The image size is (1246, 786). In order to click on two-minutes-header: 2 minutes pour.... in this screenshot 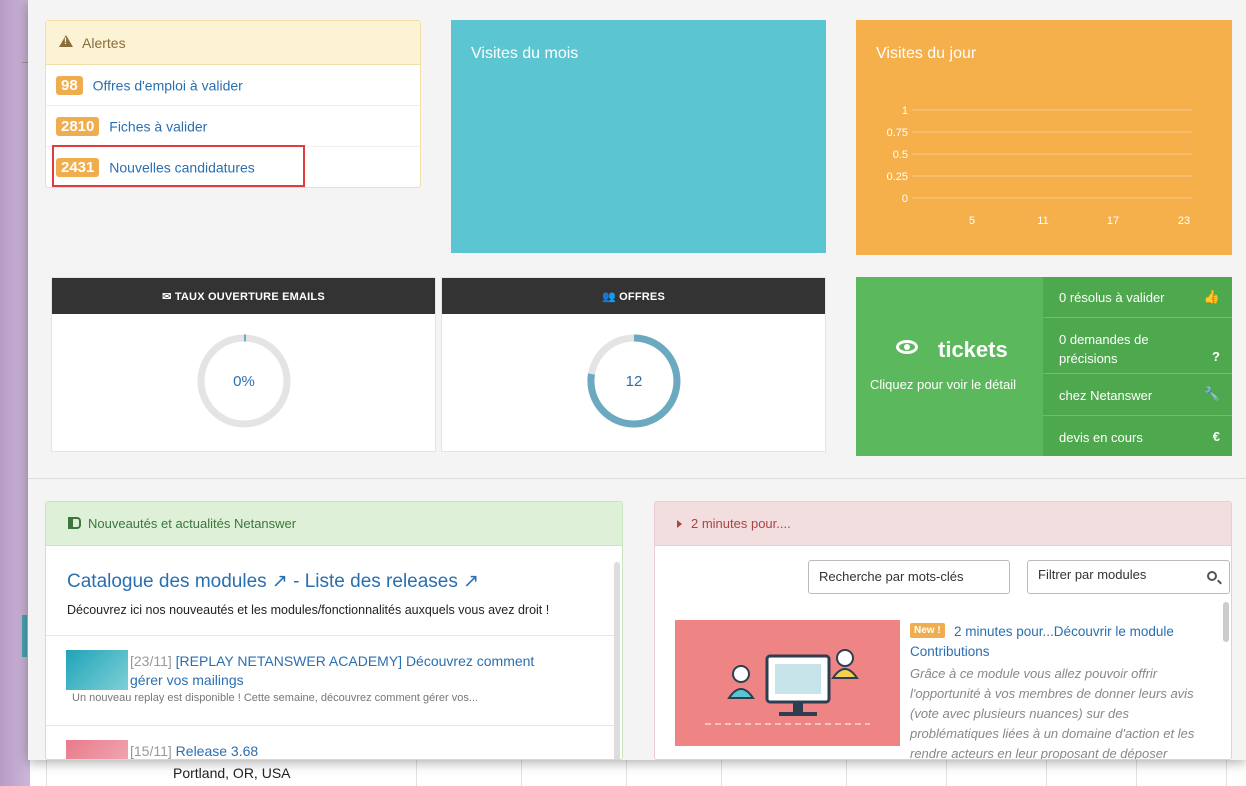, I will do `click(943, 524)`.